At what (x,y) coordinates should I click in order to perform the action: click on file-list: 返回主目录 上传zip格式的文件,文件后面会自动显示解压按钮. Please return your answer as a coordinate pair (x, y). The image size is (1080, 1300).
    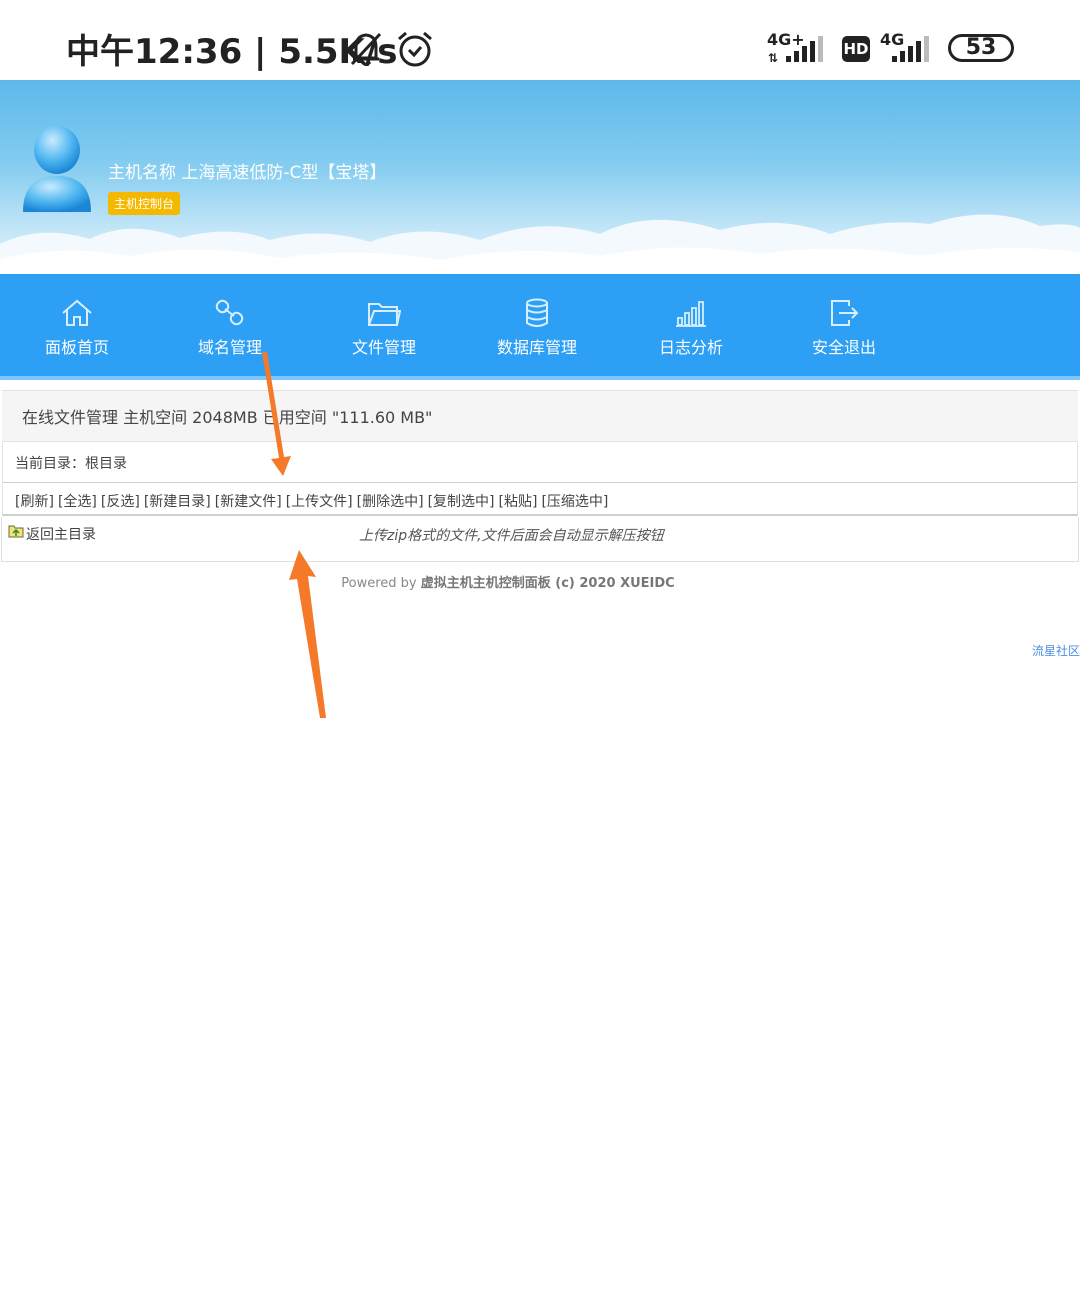
    Looking at the image, I should click on (540, 539).